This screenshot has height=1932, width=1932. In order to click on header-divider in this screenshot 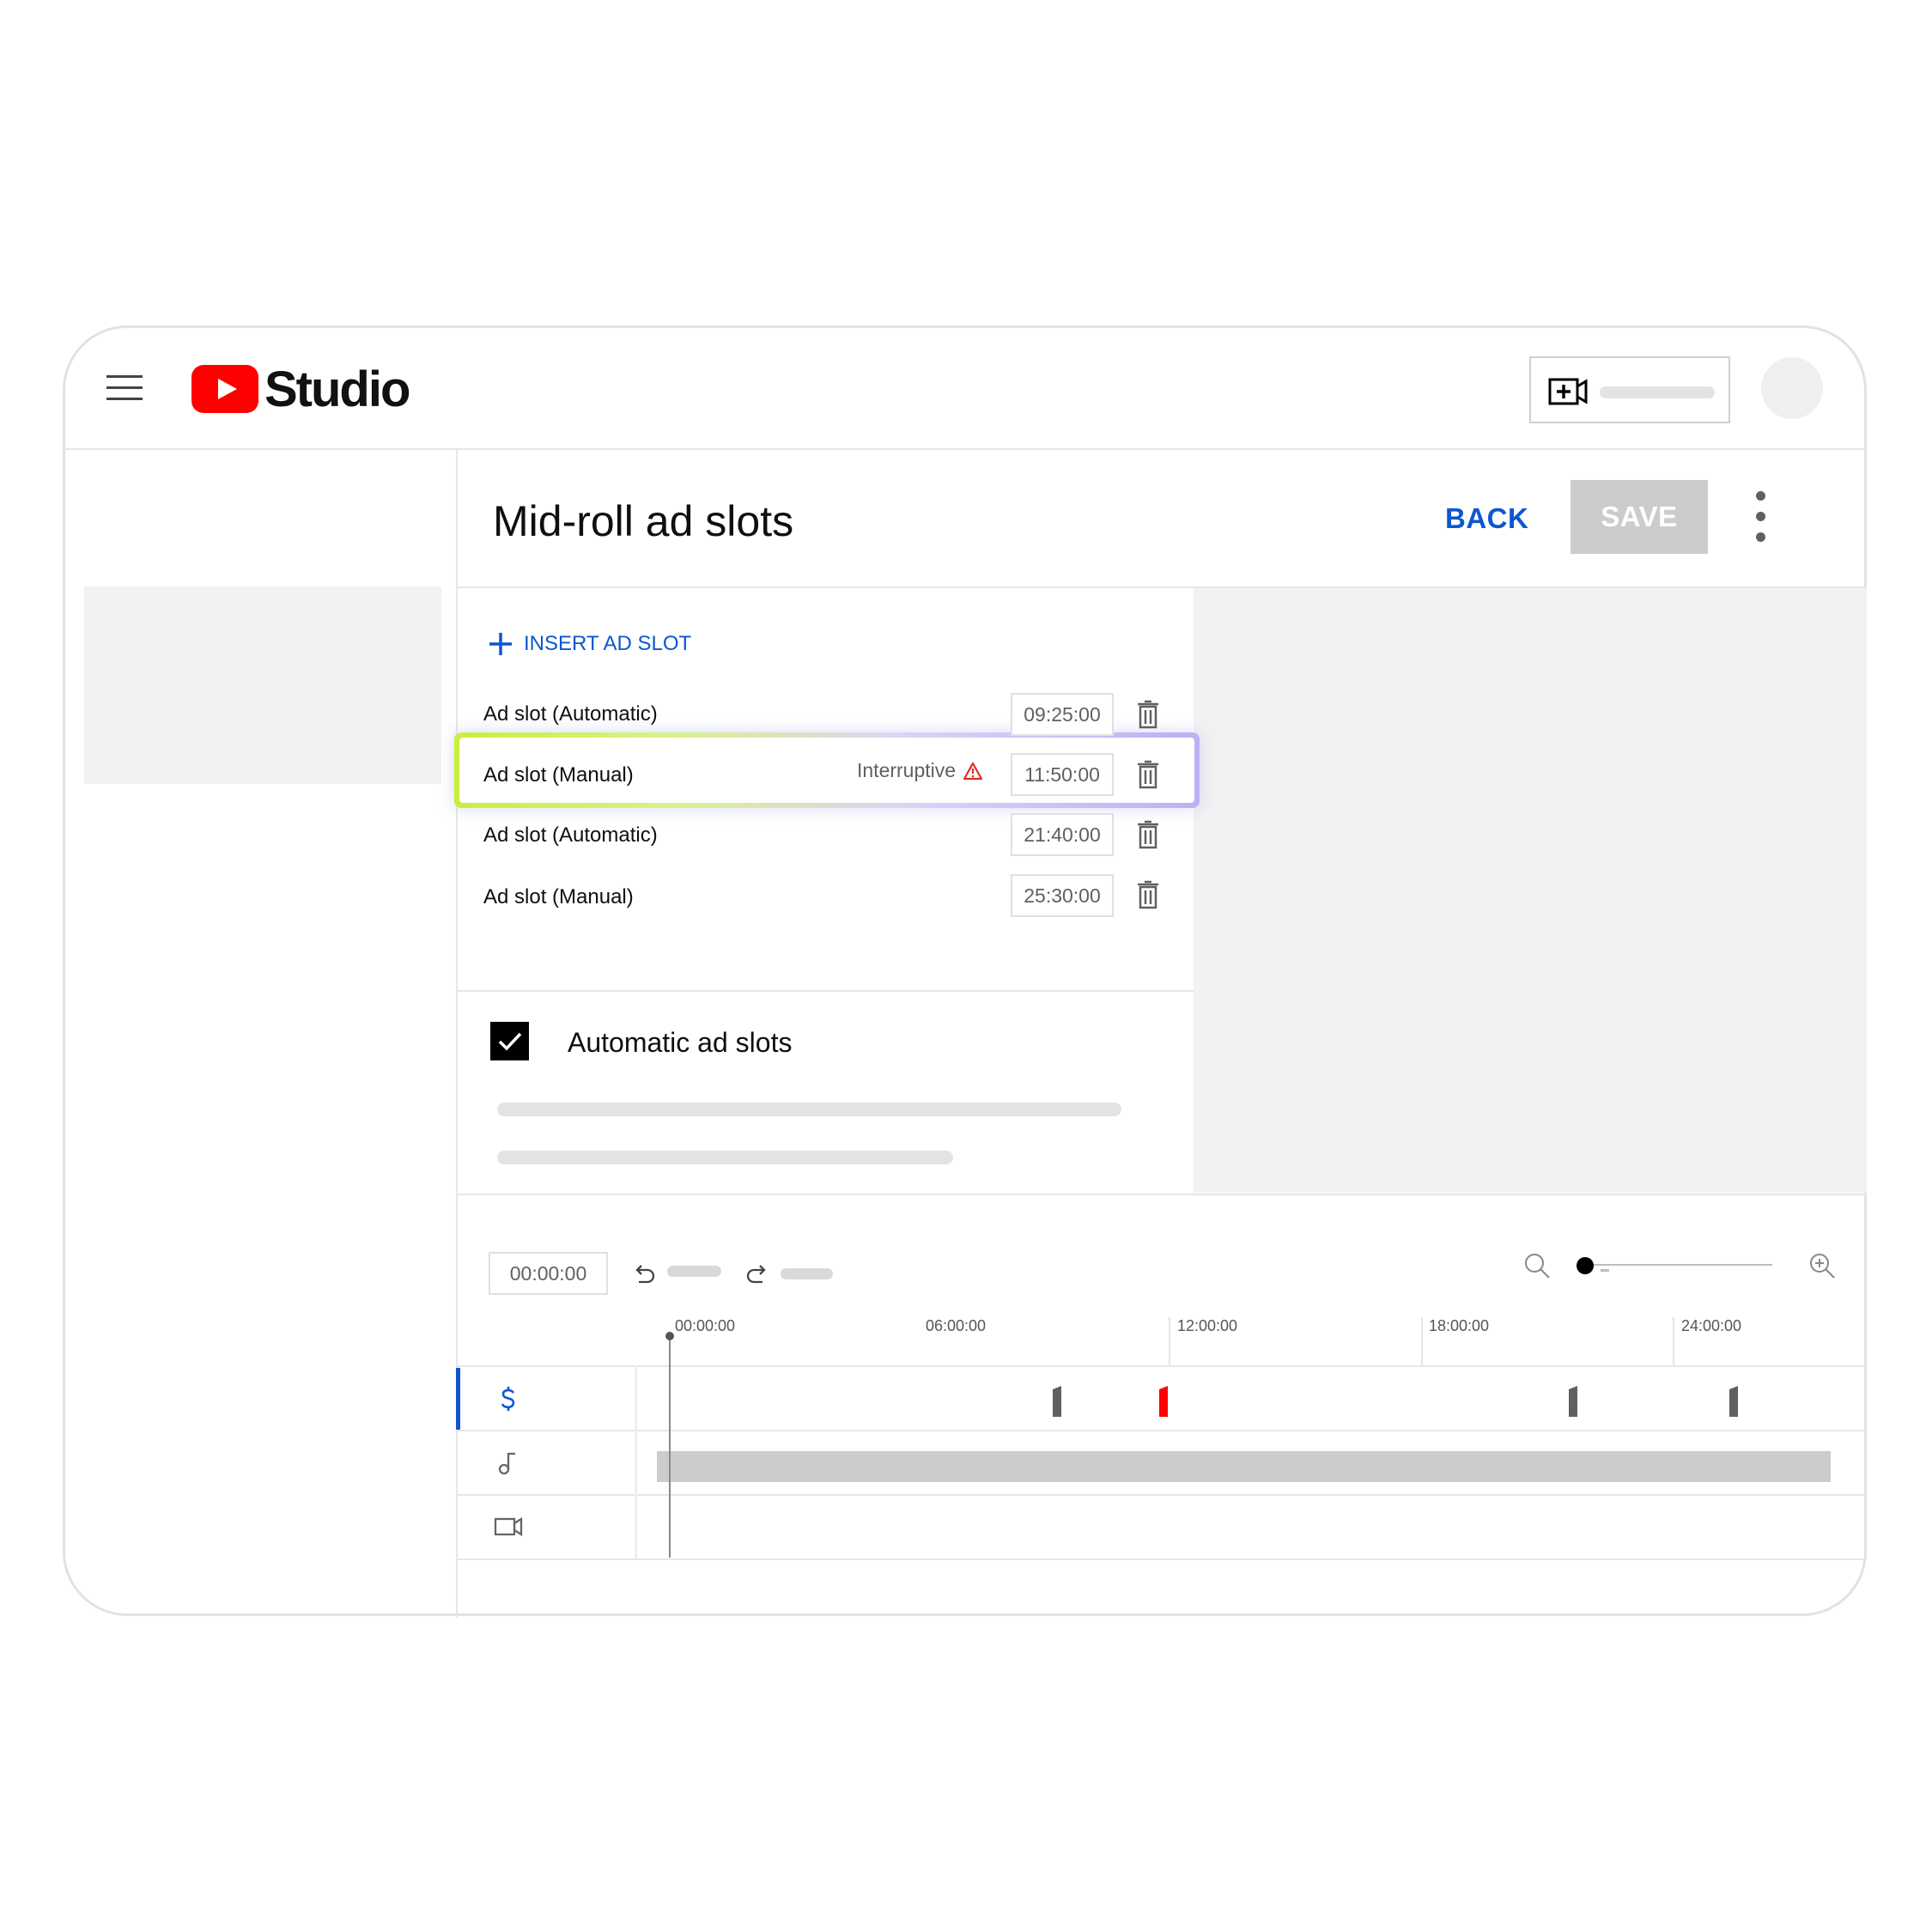, I will do `click(965, 449)`.